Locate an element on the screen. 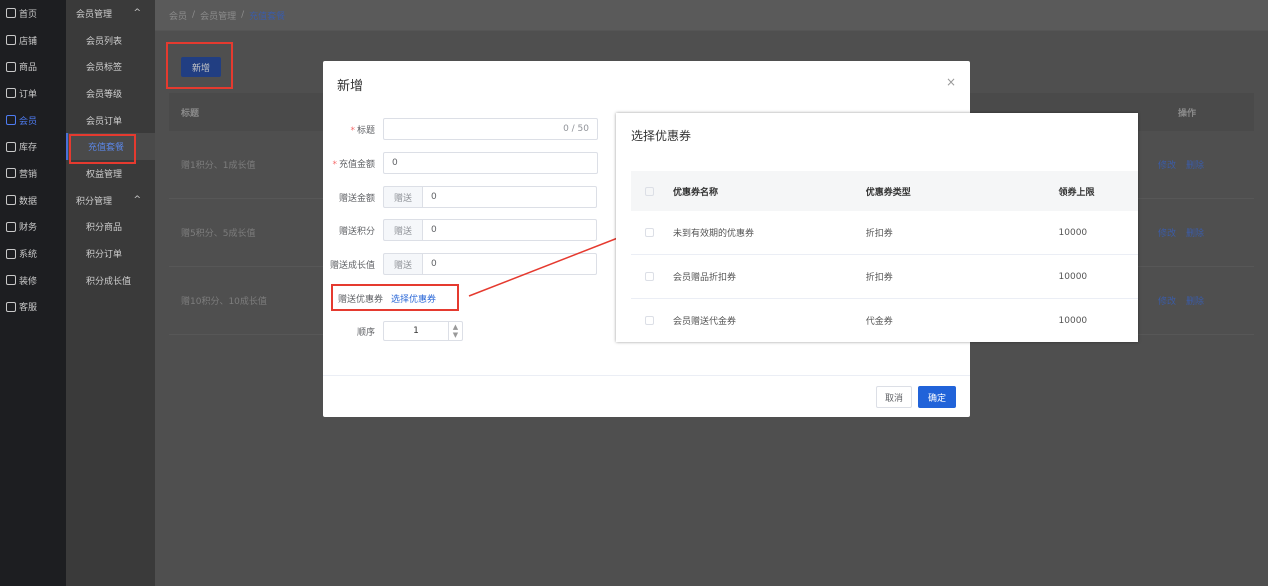 This screenshot has height=586, width=1268. coupon-dialog-title: 选择优惠券 is located at coordinates (661, 136).